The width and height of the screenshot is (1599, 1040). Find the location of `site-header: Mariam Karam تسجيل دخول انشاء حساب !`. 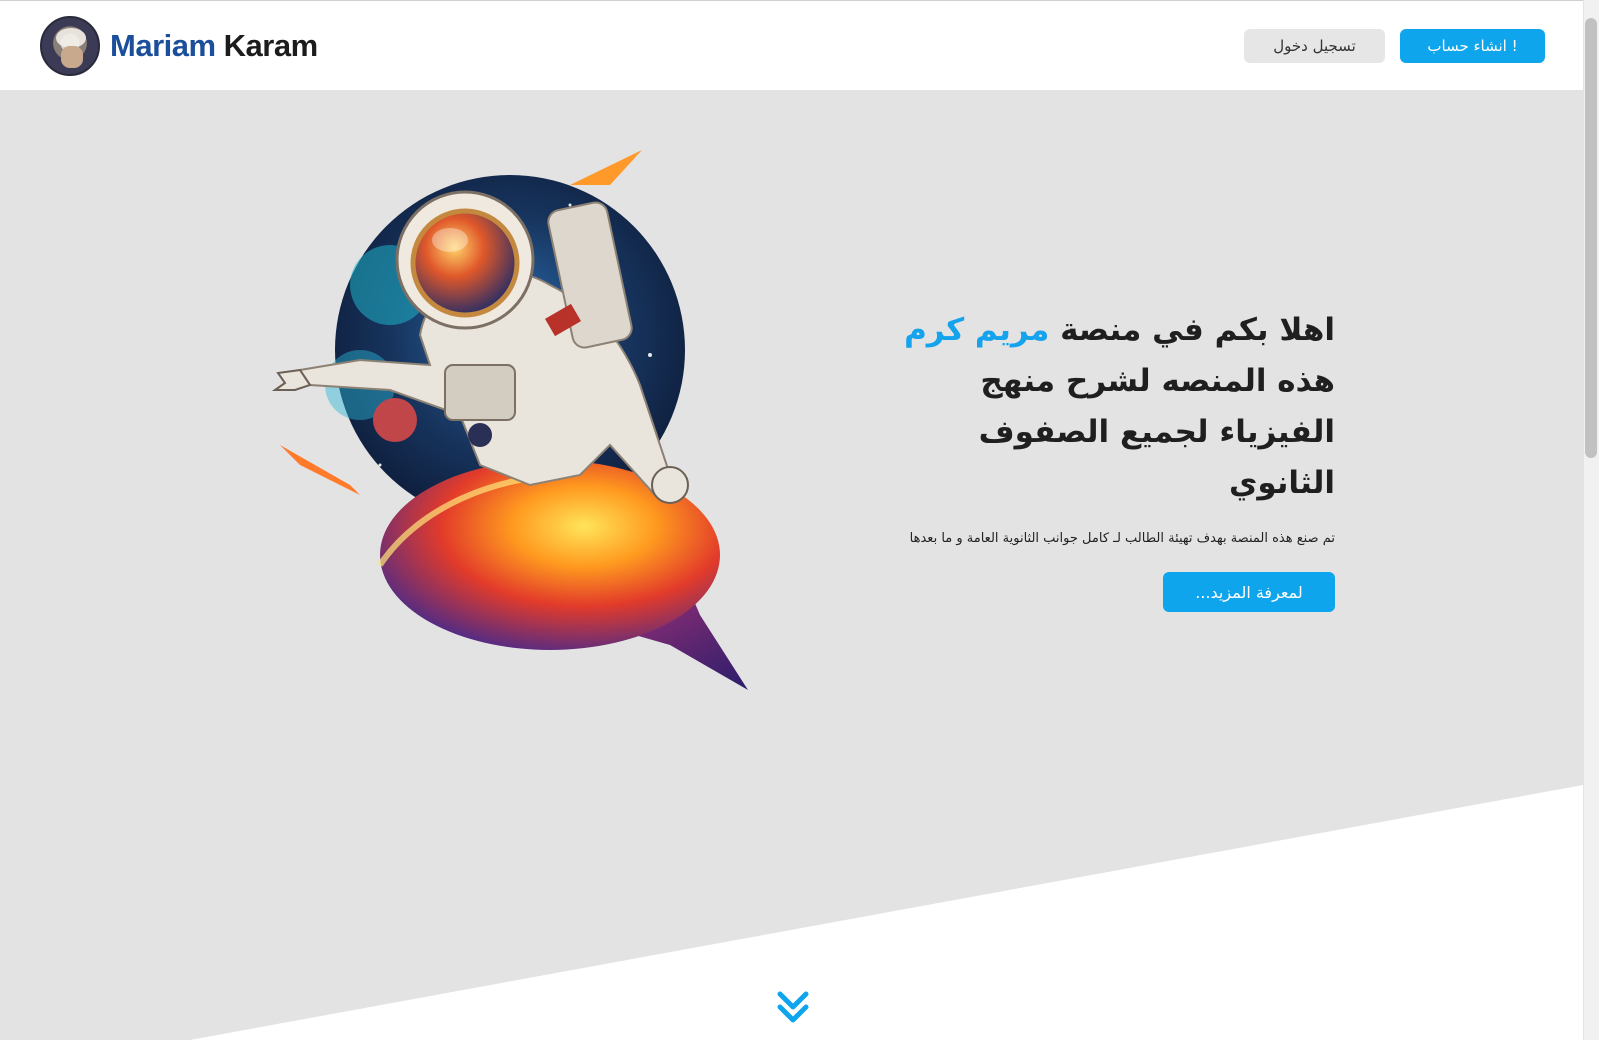

site-header: Mariam Karam تسجيل دخول انشاء حساب ! is located at coordinates (791, 45).